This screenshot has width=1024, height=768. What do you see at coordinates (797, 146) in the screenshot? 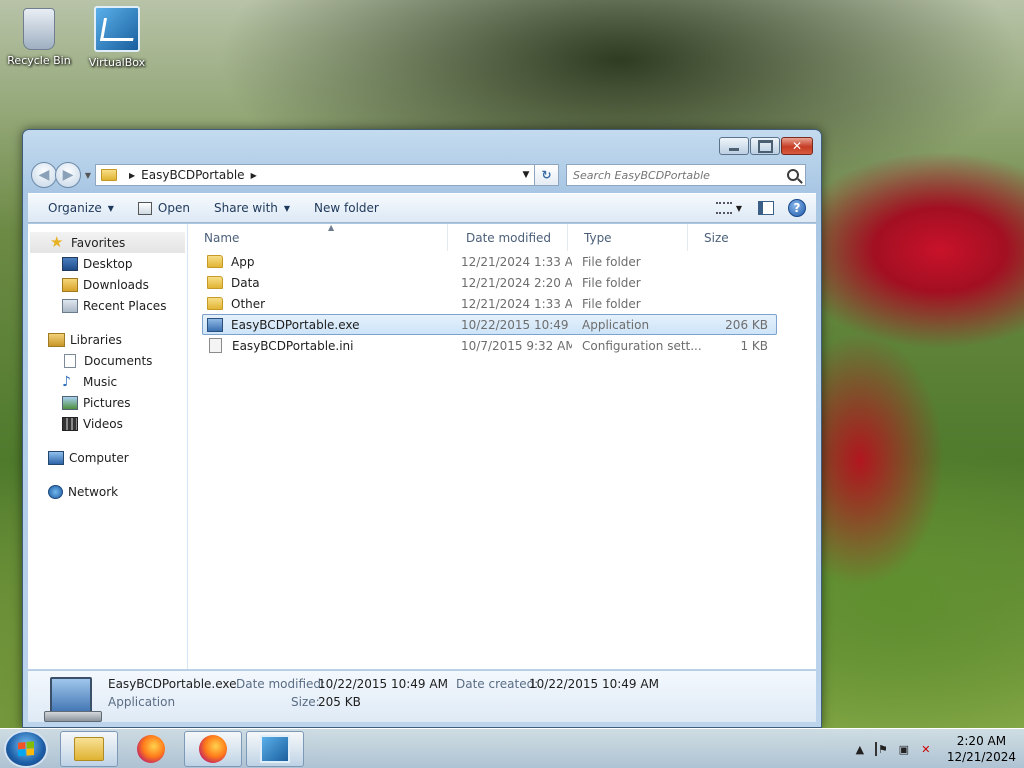
I see `close-button: ✕` at bounding box center [797, 146].